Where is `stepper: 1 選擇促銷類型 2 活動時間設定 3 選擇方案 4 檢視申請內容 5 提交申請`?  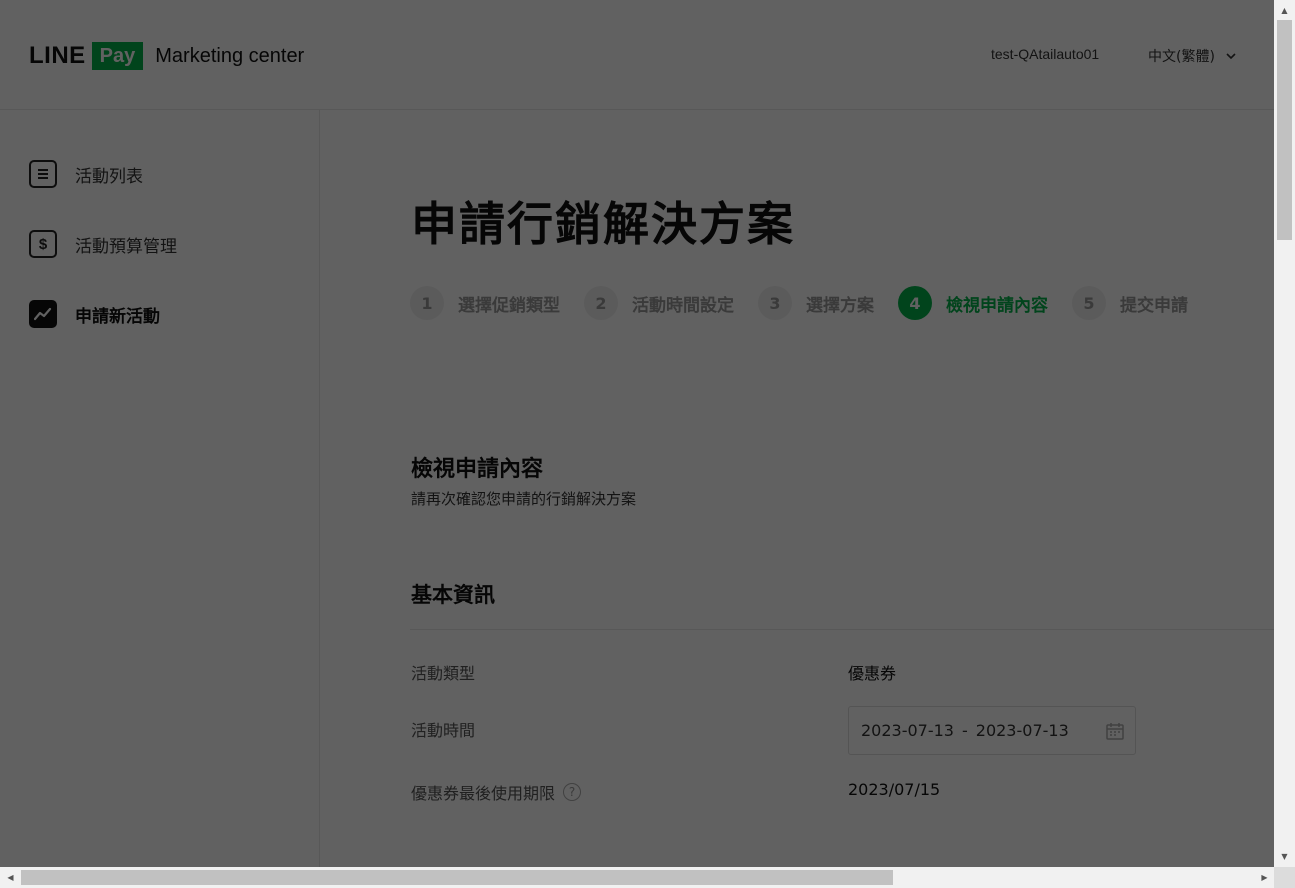 stepper: 1 選擇促銷類型 2 活動時間設定 3 選擇方案 4 檢視申請內容 5 提交申請 is located at coordinates (811, 303).